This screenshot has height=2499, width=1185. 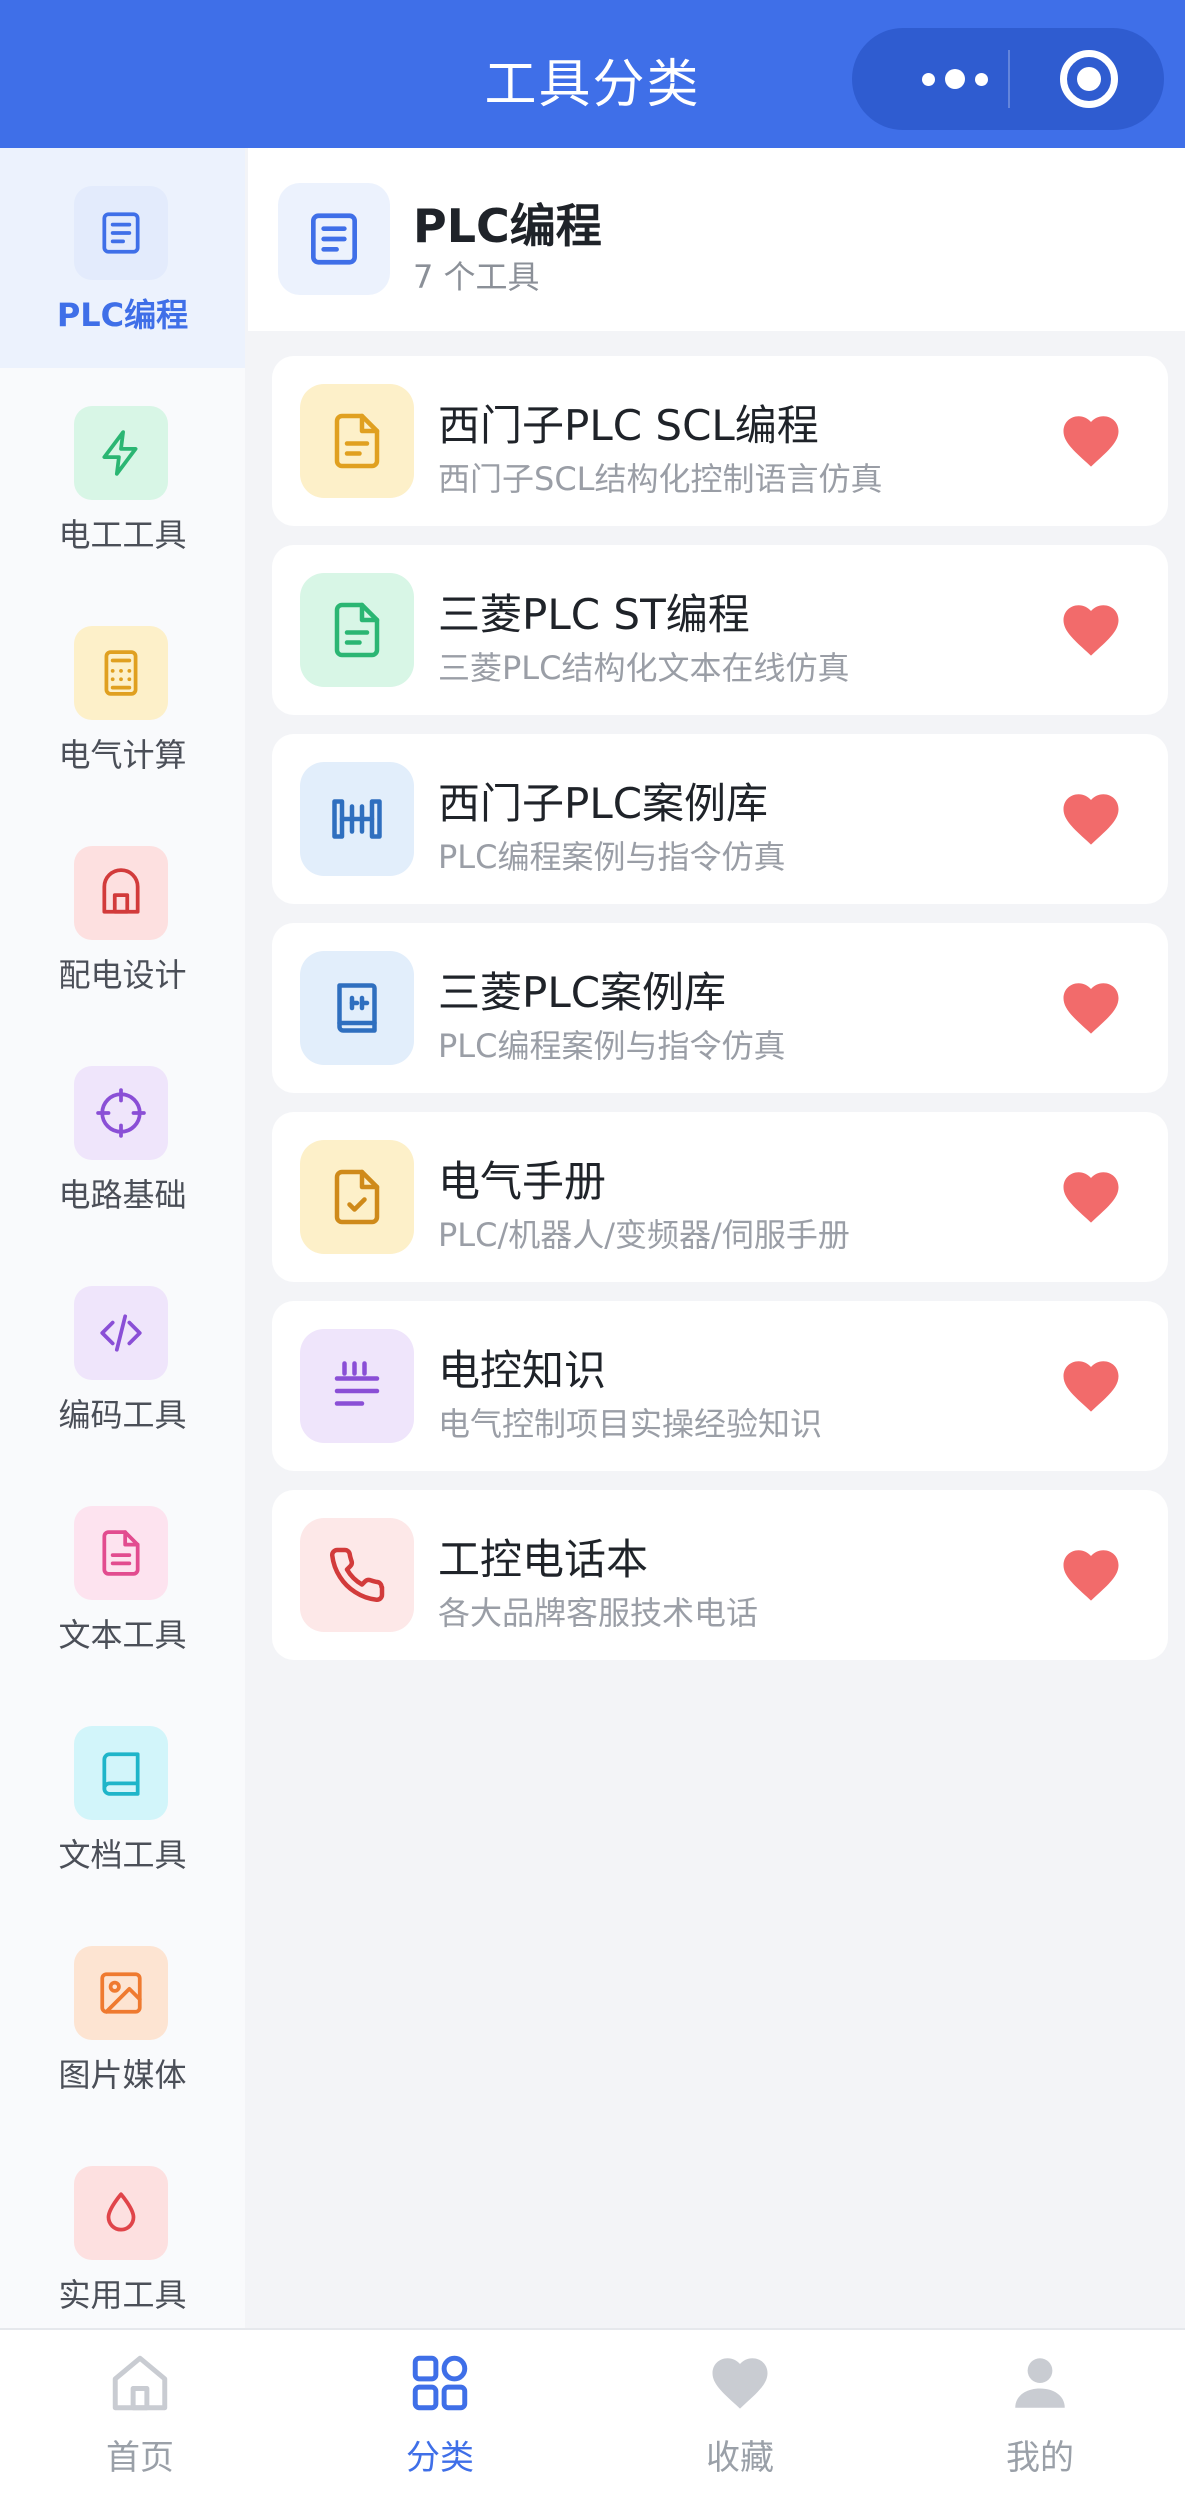 I want to click on tool-title: 西门子PLC案例库, so click(x=603, y=803).